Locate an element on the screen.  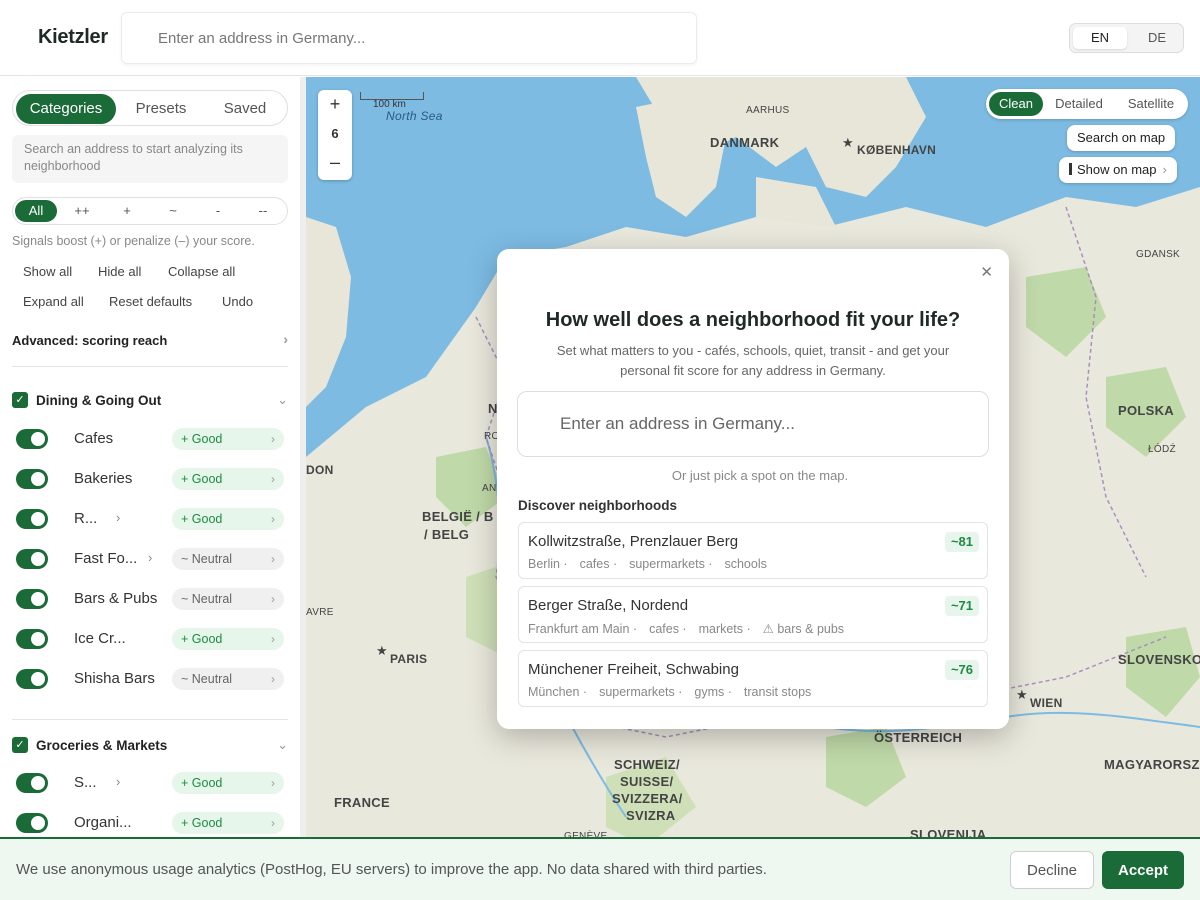
style-detailed-button: Detailed is located at coordinates (1079, 104).